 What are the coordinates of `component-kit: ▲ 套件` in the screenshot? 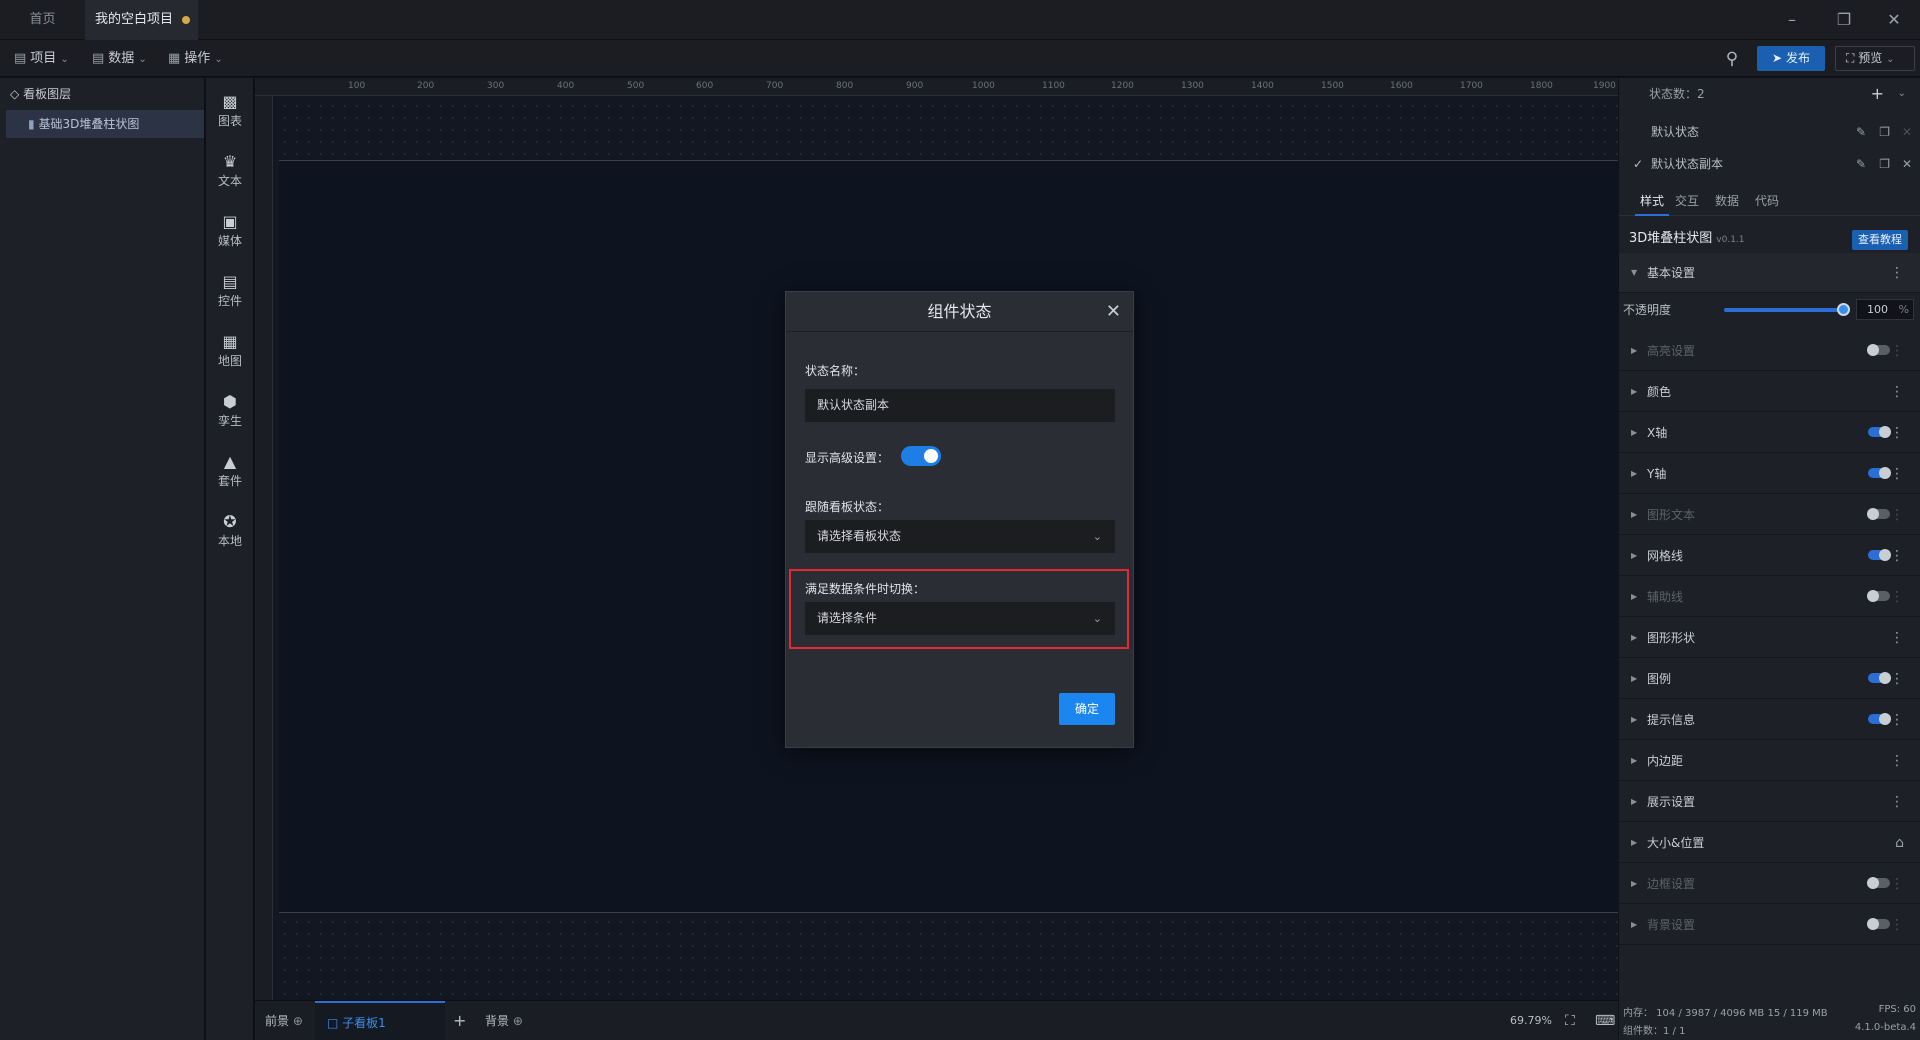 It's located at (230, 470).